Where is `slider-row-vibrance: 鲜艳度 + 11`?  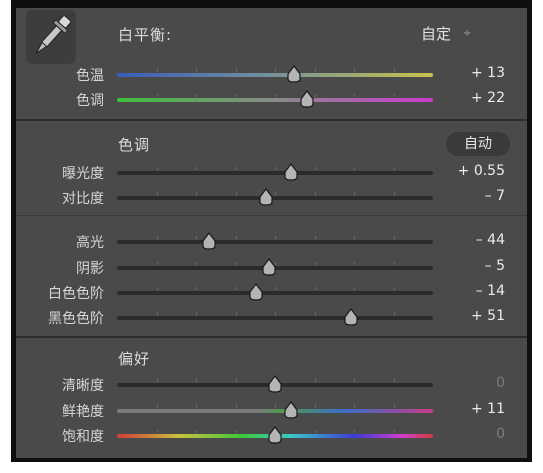 slider-row-vibrance: 鲜艳度 + 11 is located at coordinates (271, 410).